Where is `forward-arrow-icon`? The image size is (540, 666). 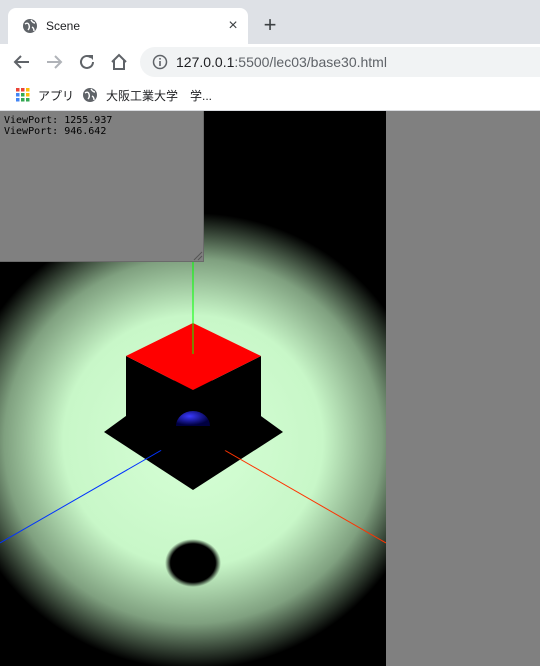 forward-arrow-icon is located at coordinates (54, 62).